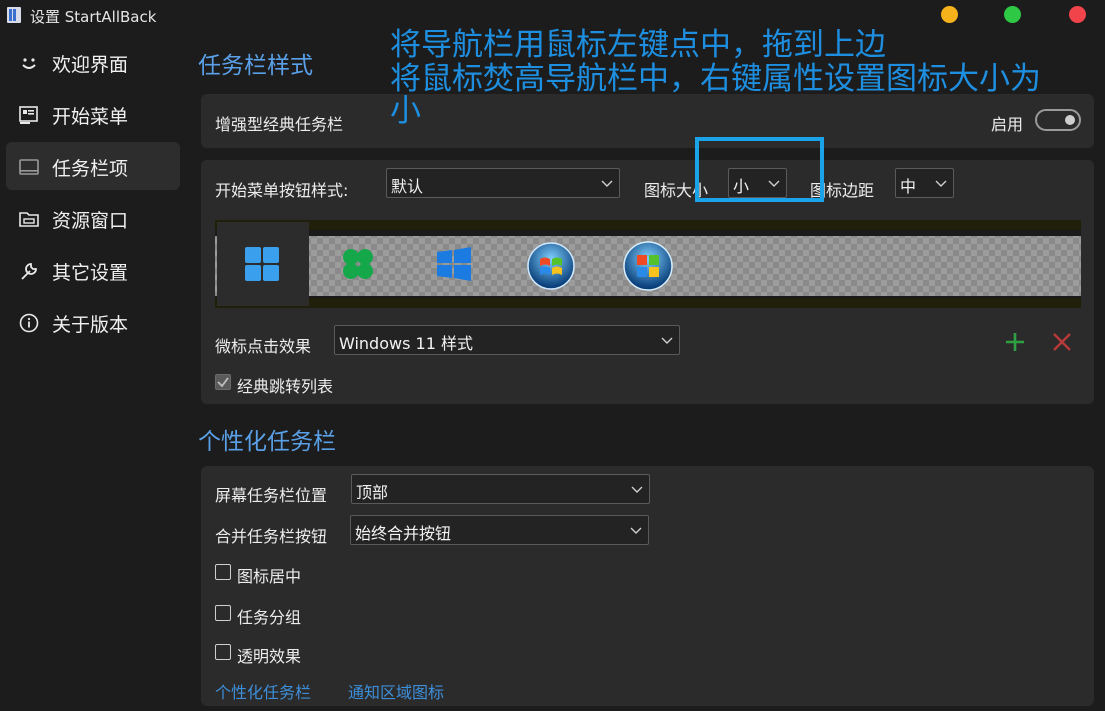 The image size is (1105, 711). Describe the element at coordinates (500, 489) in the screenshot. I see `taskbar-position-select: 顶部` at that location.